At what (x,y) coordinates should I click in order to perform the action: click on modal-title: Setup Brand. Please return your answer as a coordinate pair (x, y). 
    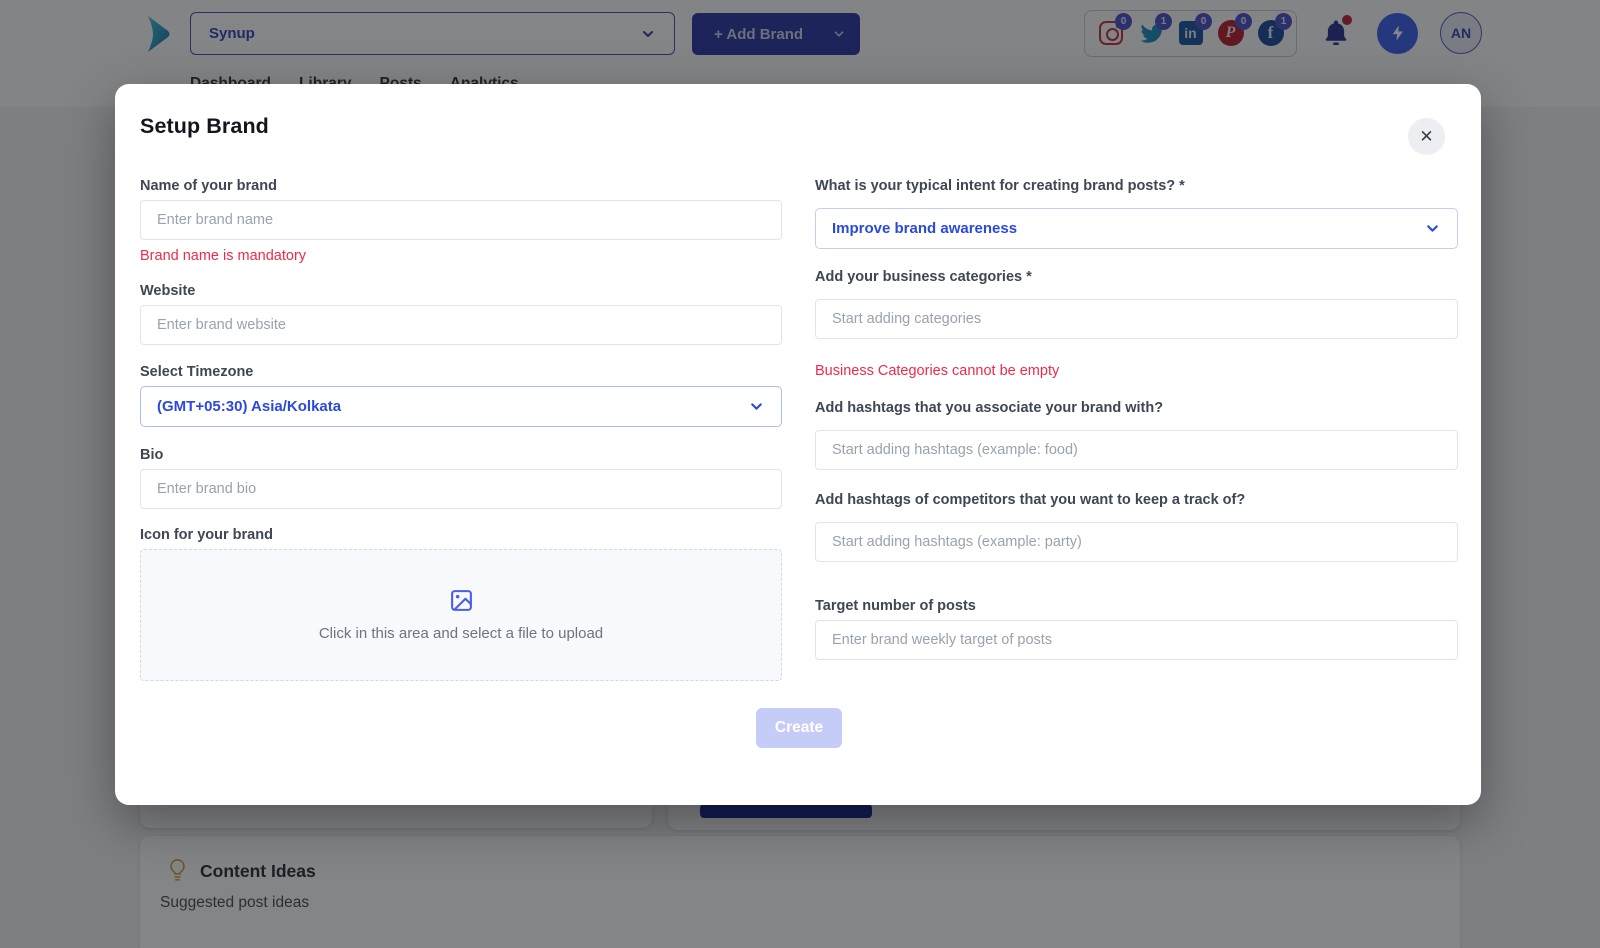
    Looking at the image, I should click on (204, 126).